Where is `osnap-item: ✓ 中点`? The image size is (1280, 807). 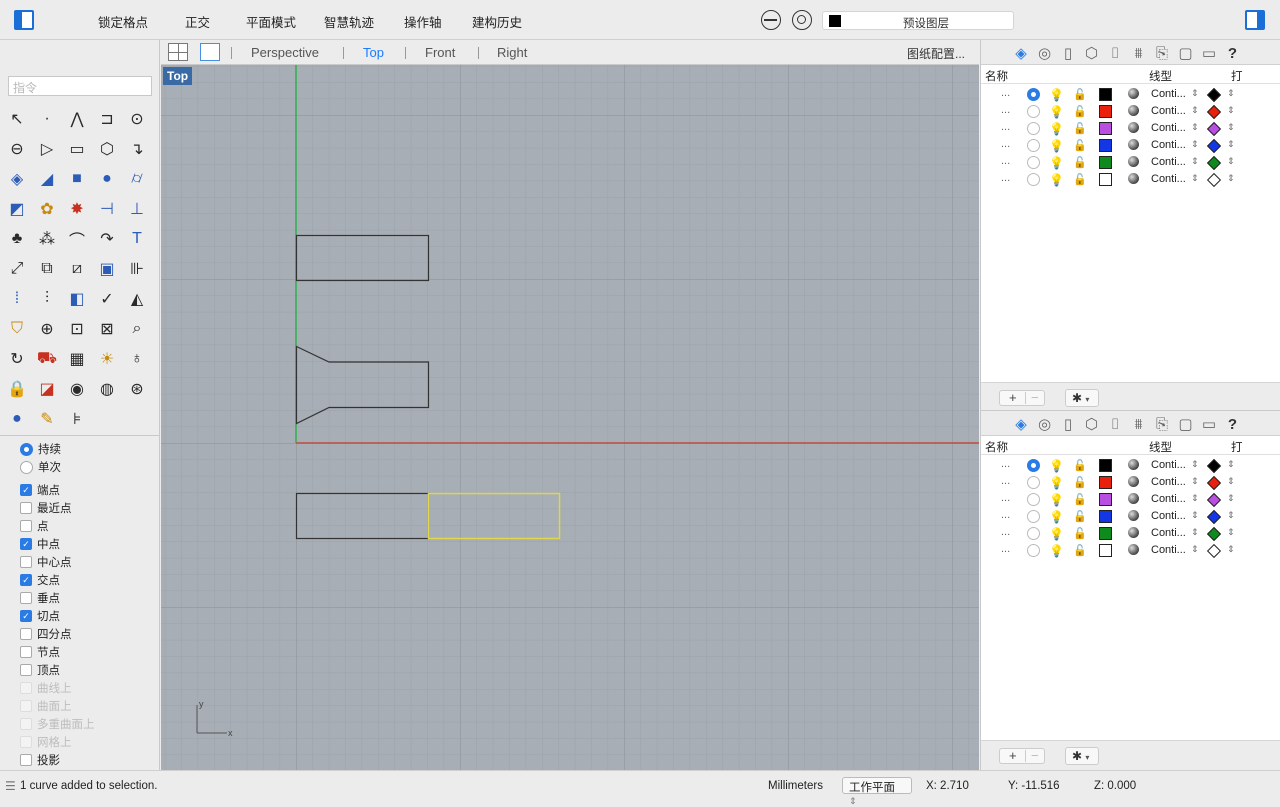 osnap-item: ✓ 中点 is located at coordinates (85, 544).